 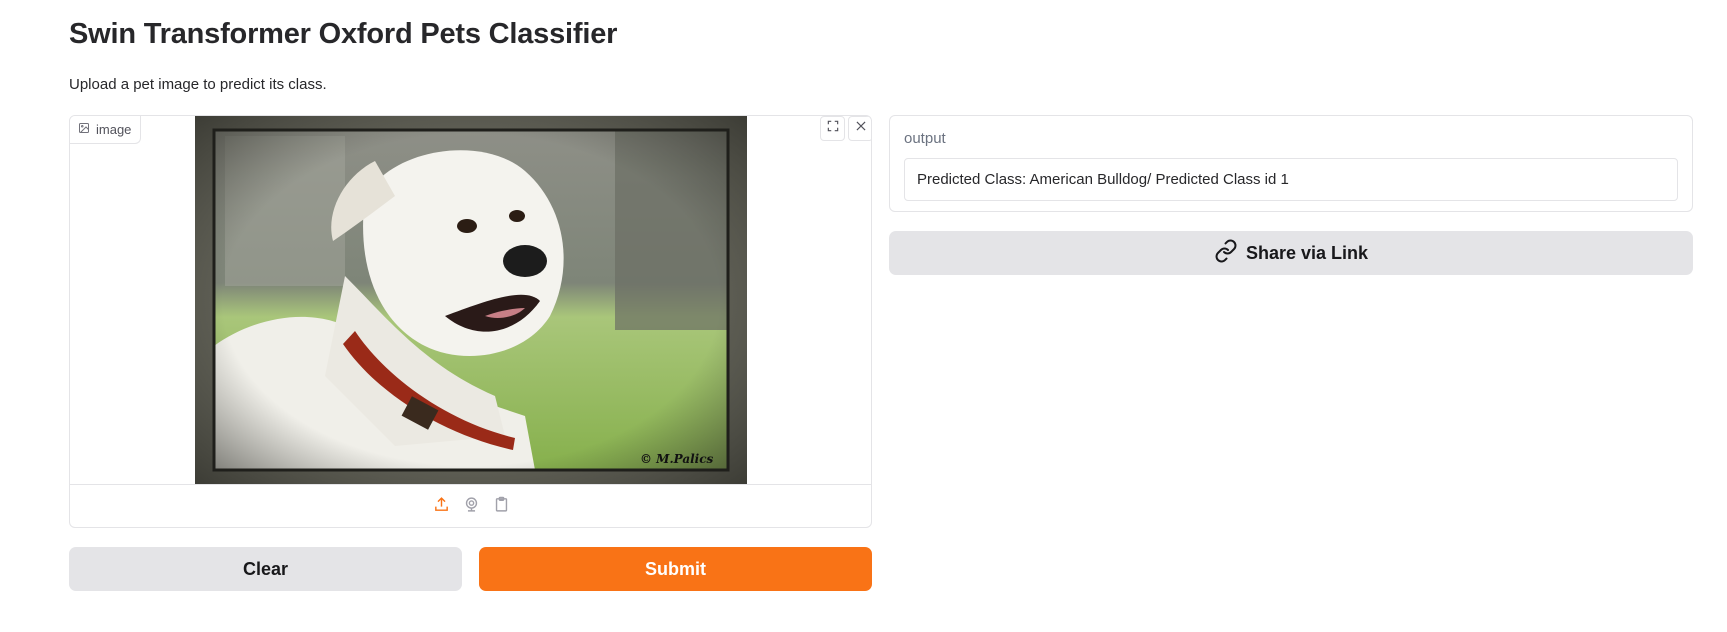 I want to click on image-corner-controls, so click(x=845, y=128).